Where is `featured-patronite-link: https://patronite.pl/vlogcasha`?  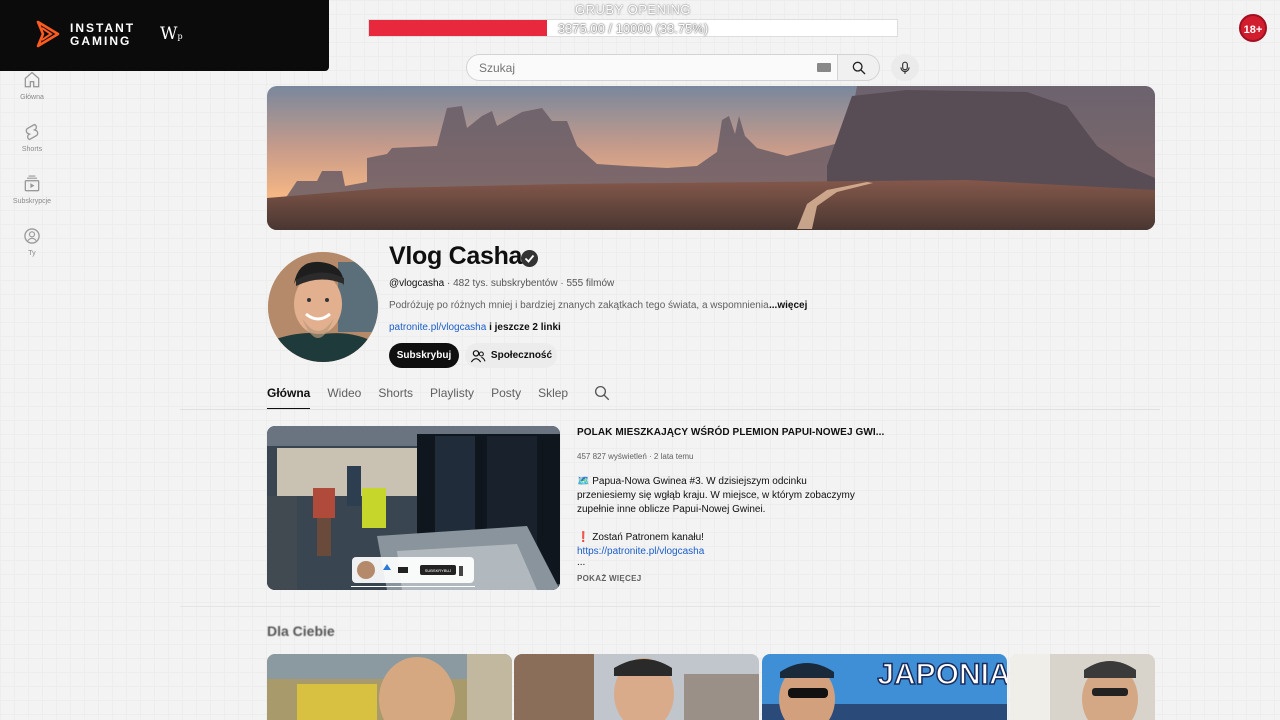 featured-patronite-link: https://patronite.pl/vlogcasha is located at coordinates (717, 552).